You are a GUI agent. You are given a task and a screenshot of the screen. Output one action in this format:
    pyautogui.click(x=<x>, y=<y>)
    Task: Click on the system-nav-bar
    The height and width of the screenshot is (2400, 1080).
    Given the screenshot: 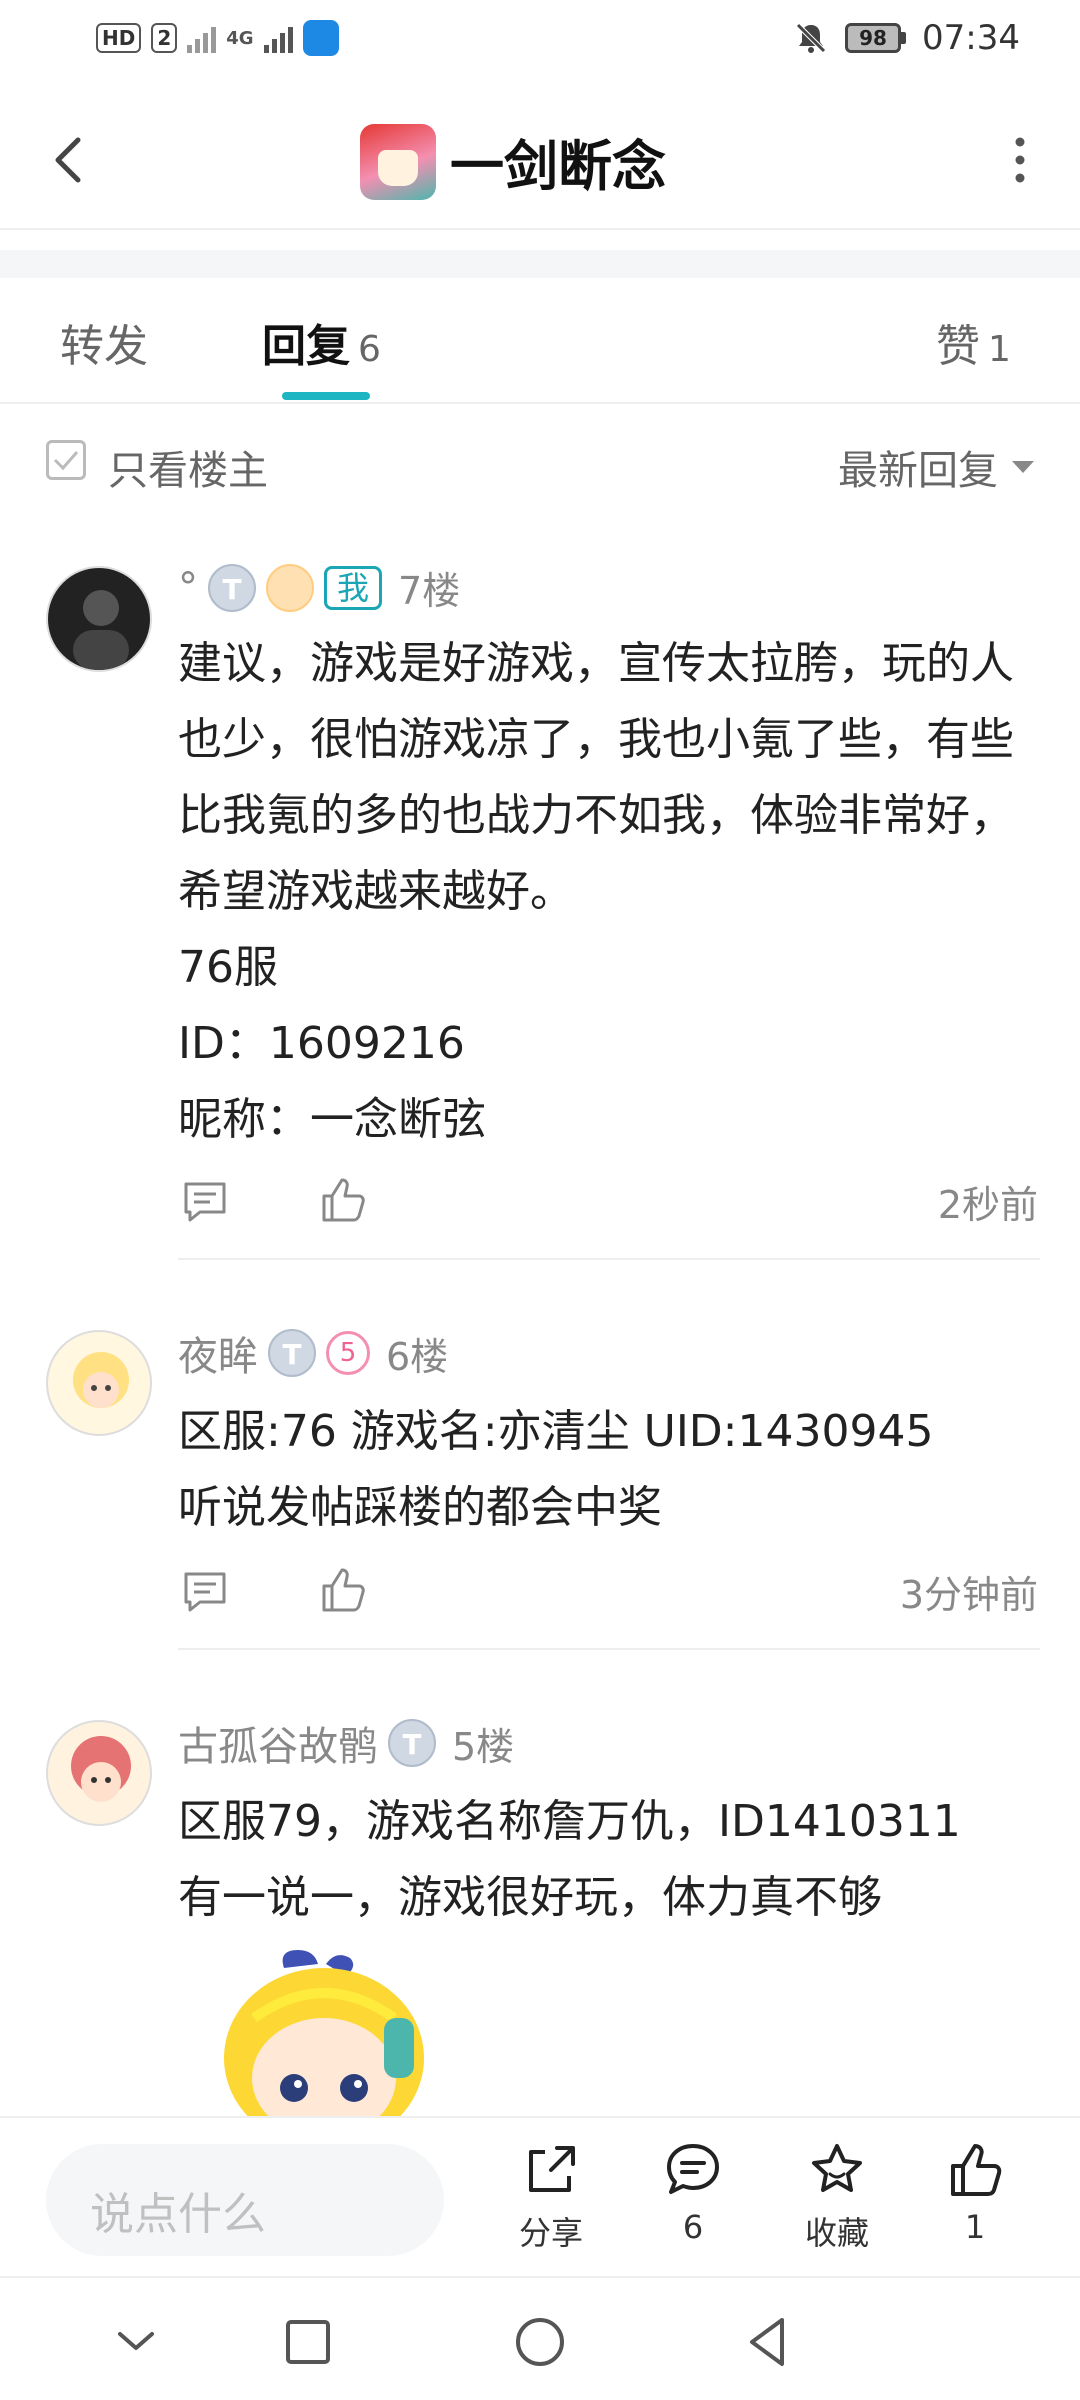 What is the action you would take?
    pyautogui.click(x=540, y=2338)
    